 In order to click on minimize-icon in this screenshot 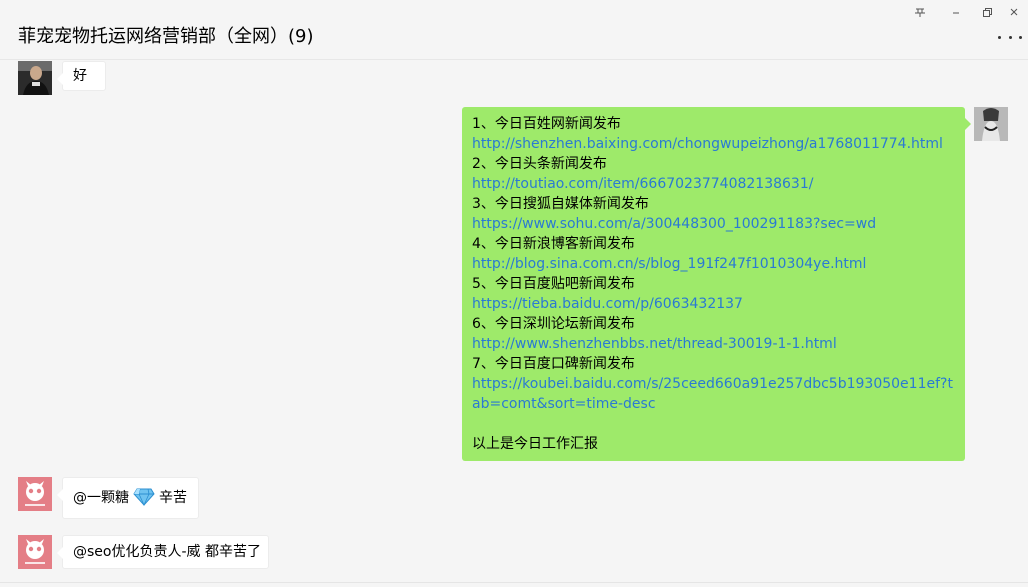, I will do `click(956, 13)`.